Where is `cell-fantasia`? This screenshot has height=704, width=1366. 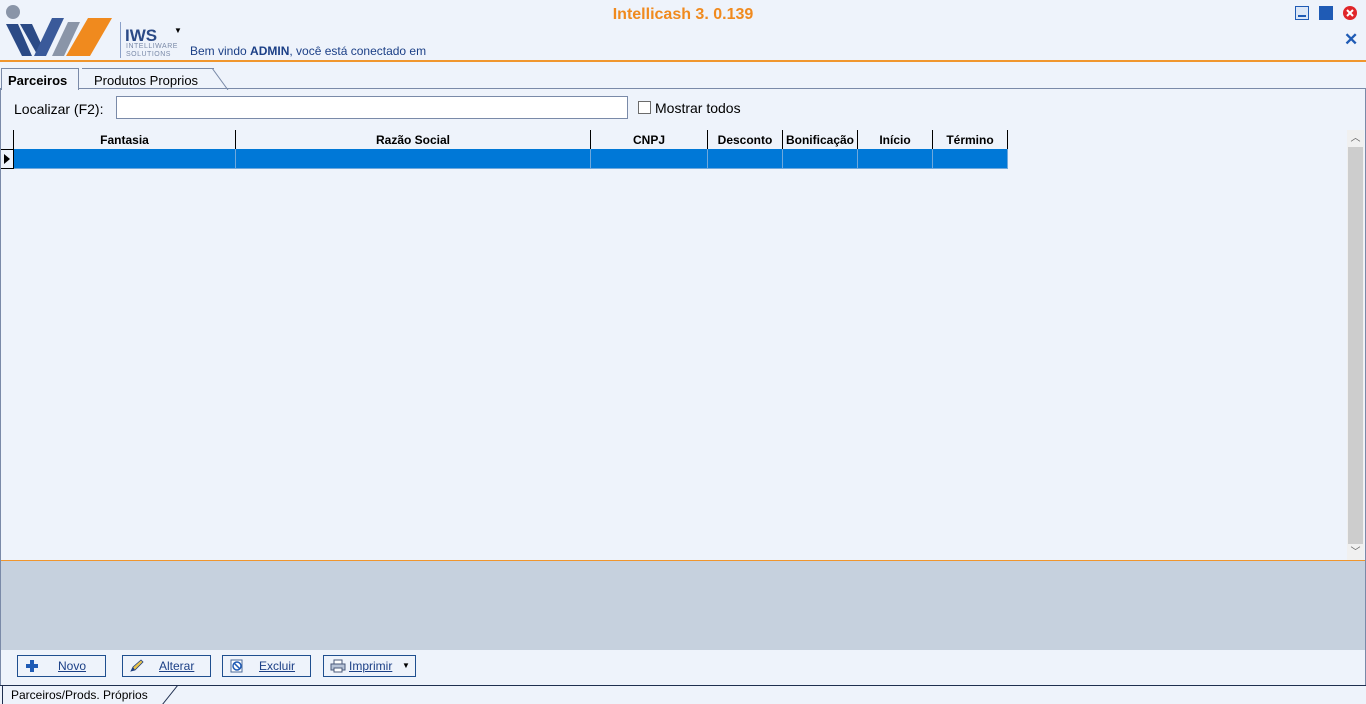
cell-fantasia is located at coordinates (125, 159).